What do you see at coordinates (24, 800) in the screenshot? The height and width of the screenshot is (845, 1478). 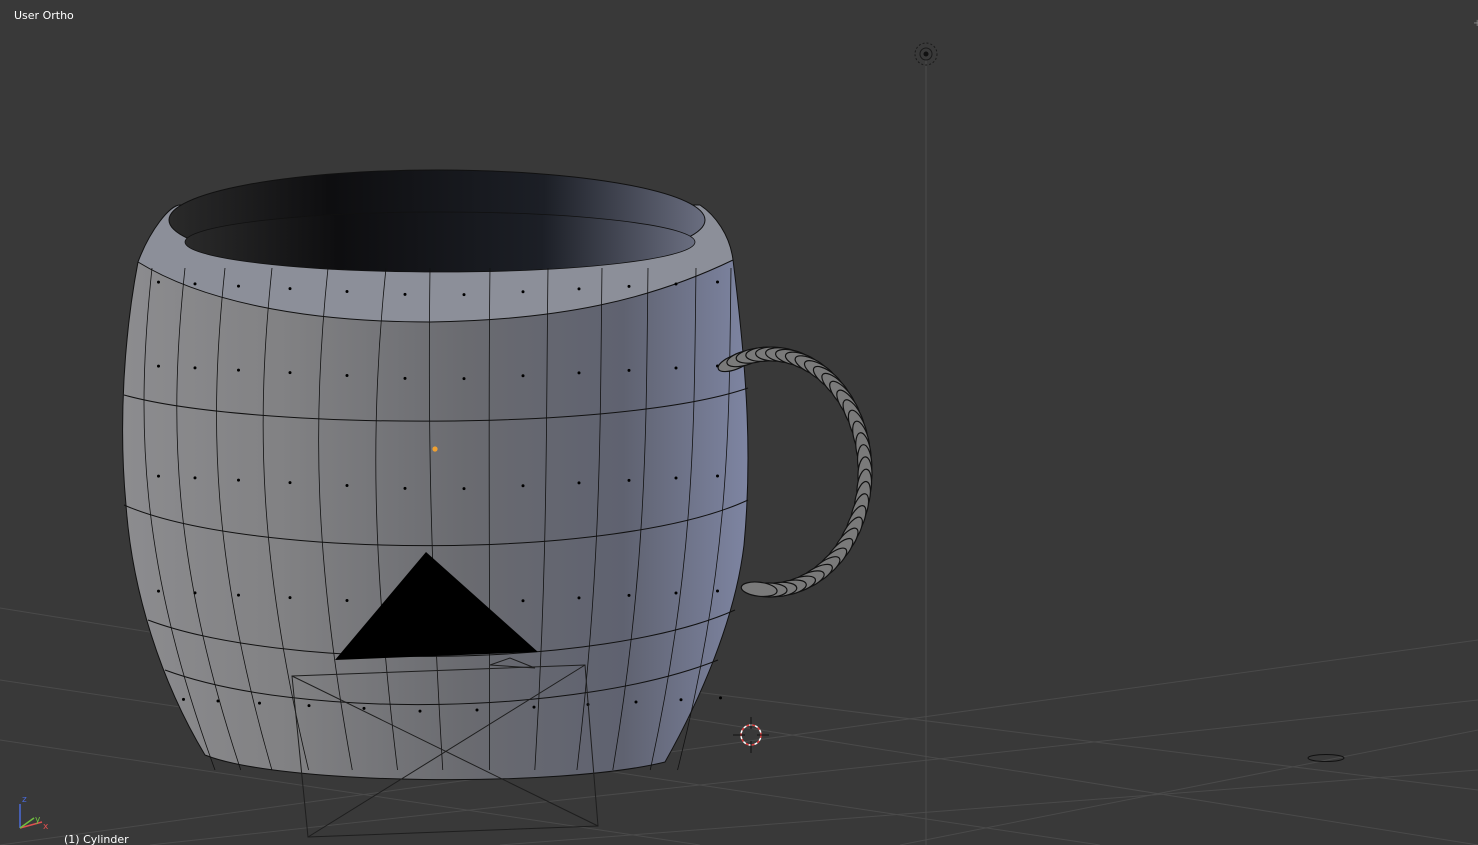 I see `axis-z-label: z` at bounding box center [24, 800].